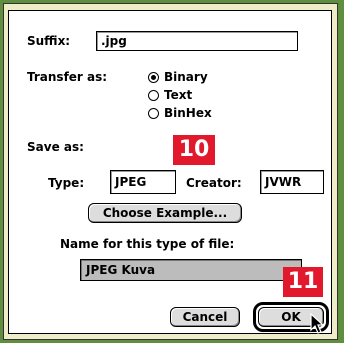 The image size is (344, 343). What do you see at coordinates (188, 113) in the screenshot?
I see `radio-binhex-label: BinHex` at bounding box center [188, 113].